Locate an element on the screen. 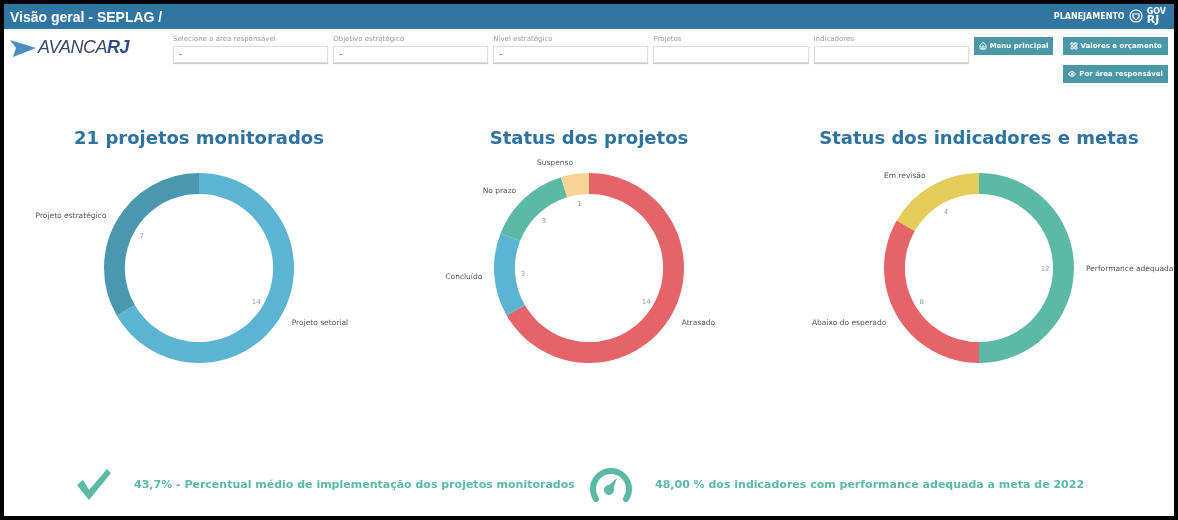 The width and height of the screenshot is (1178, 520). summary-text: 48,00 % dos indicadores com performance adequada a meta de 2022 is located at coordinates (870, 484).